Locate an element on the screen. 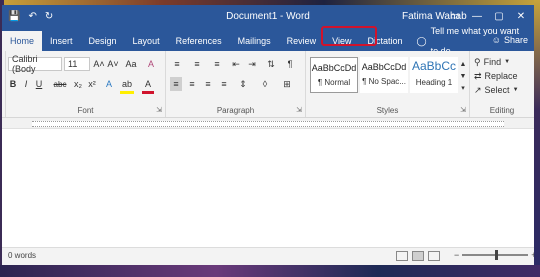  change-case-button: Aa is located at coordinates (131, 64).